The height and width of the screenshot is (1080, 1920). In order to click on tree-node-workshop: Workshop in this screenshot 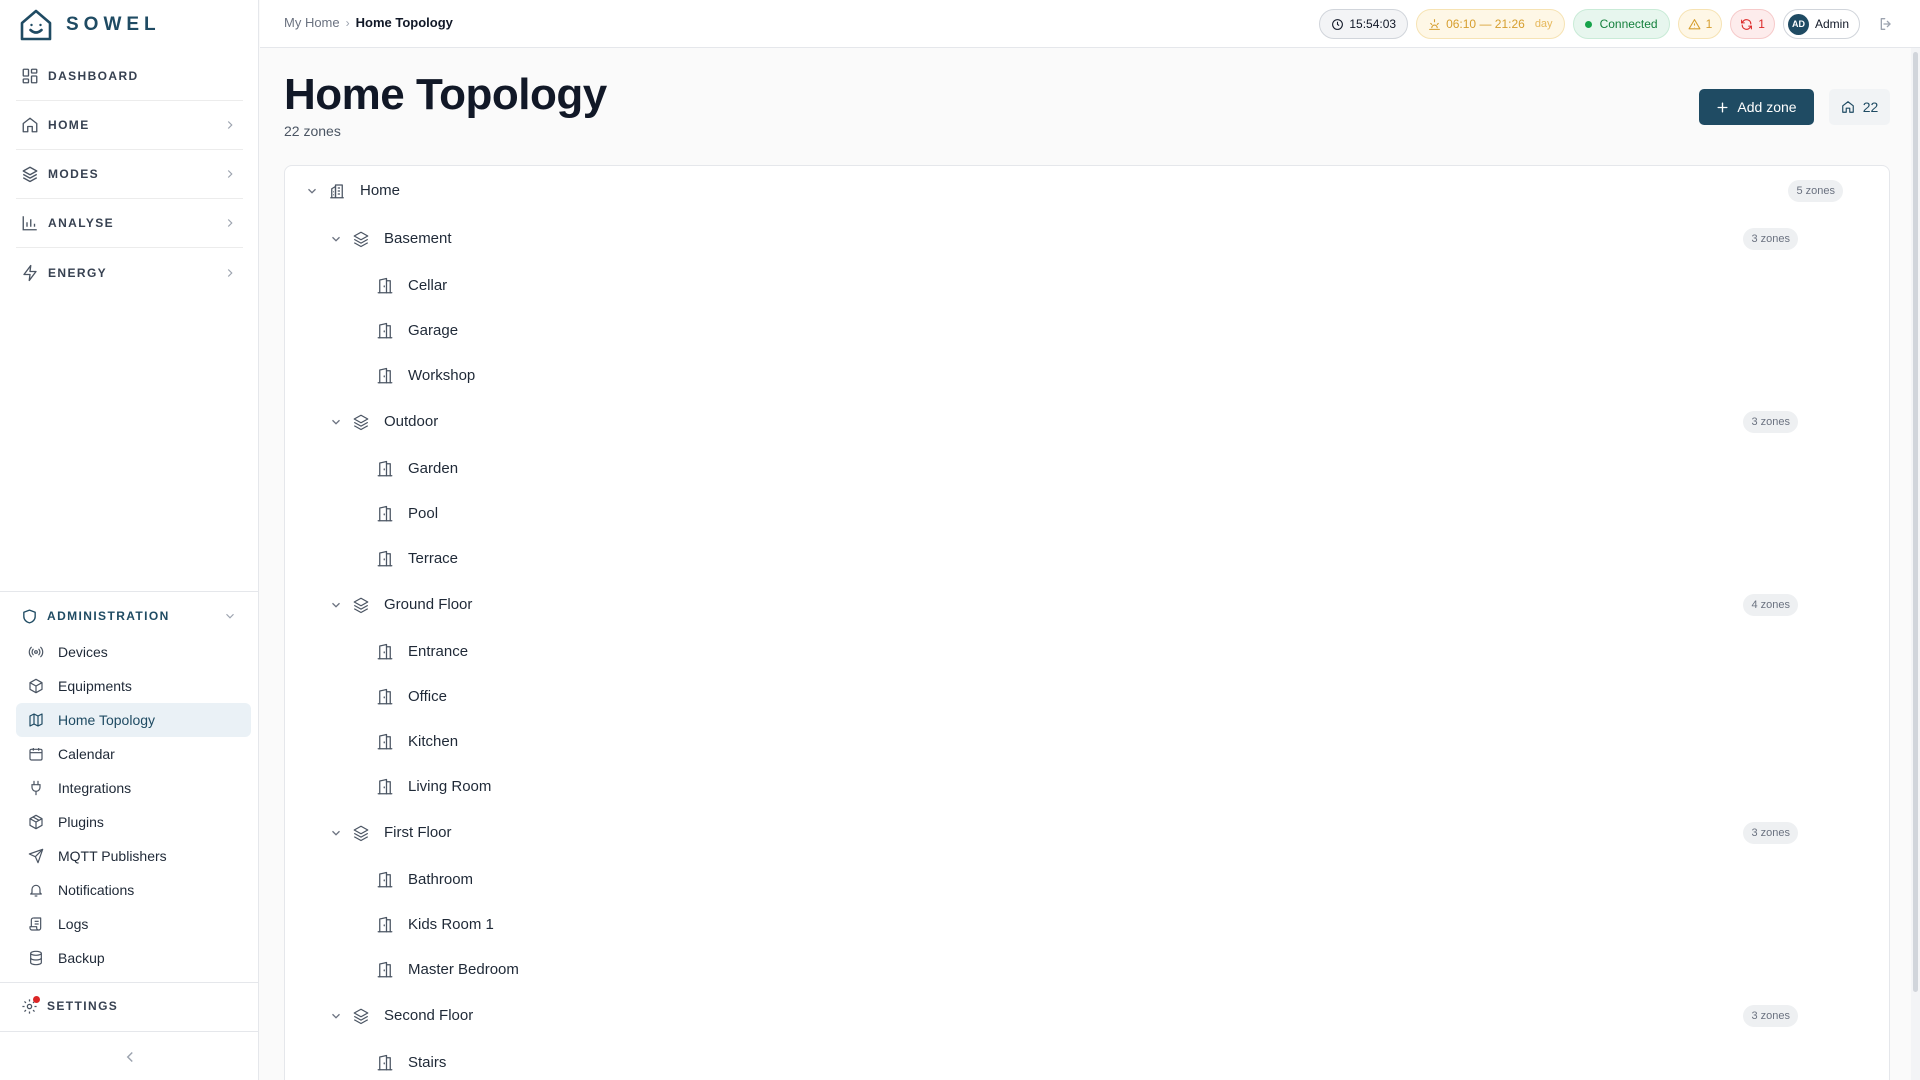, I will do `click(1087, 376)`.